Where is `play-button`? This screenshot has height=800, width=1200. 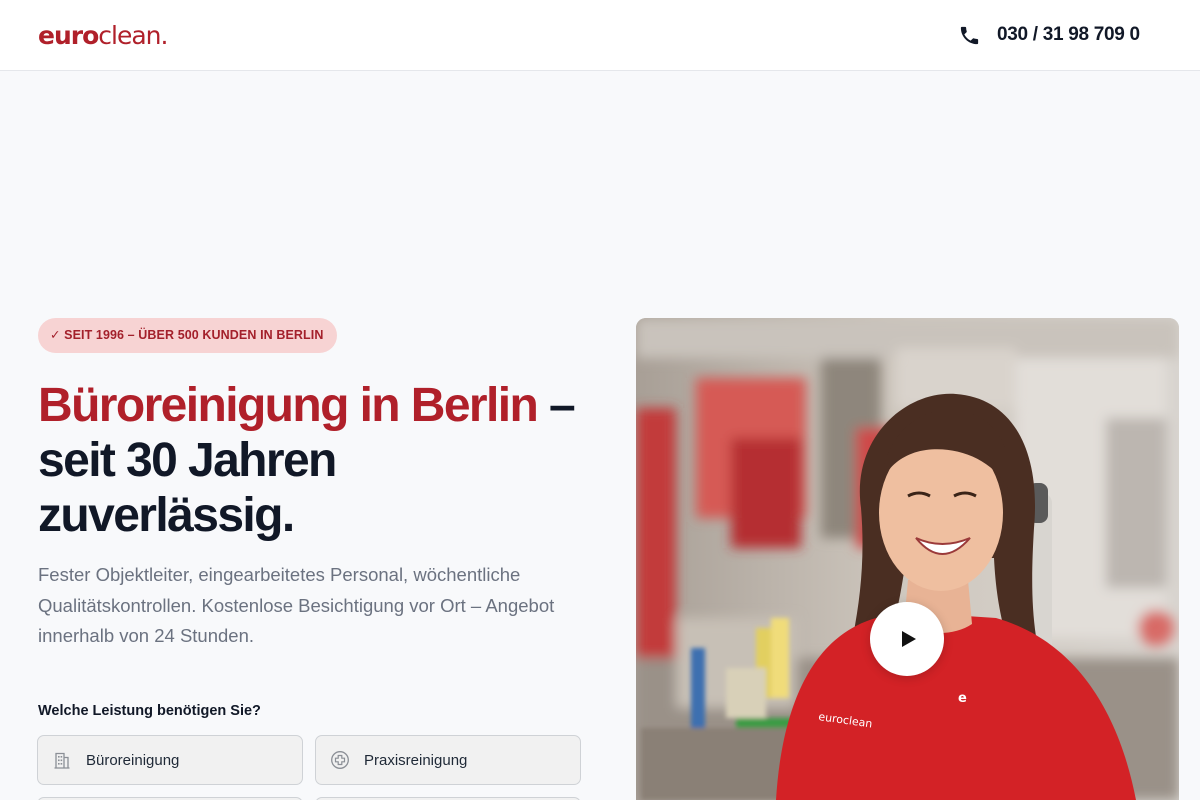 play-button is located at coordinates (907, 639).